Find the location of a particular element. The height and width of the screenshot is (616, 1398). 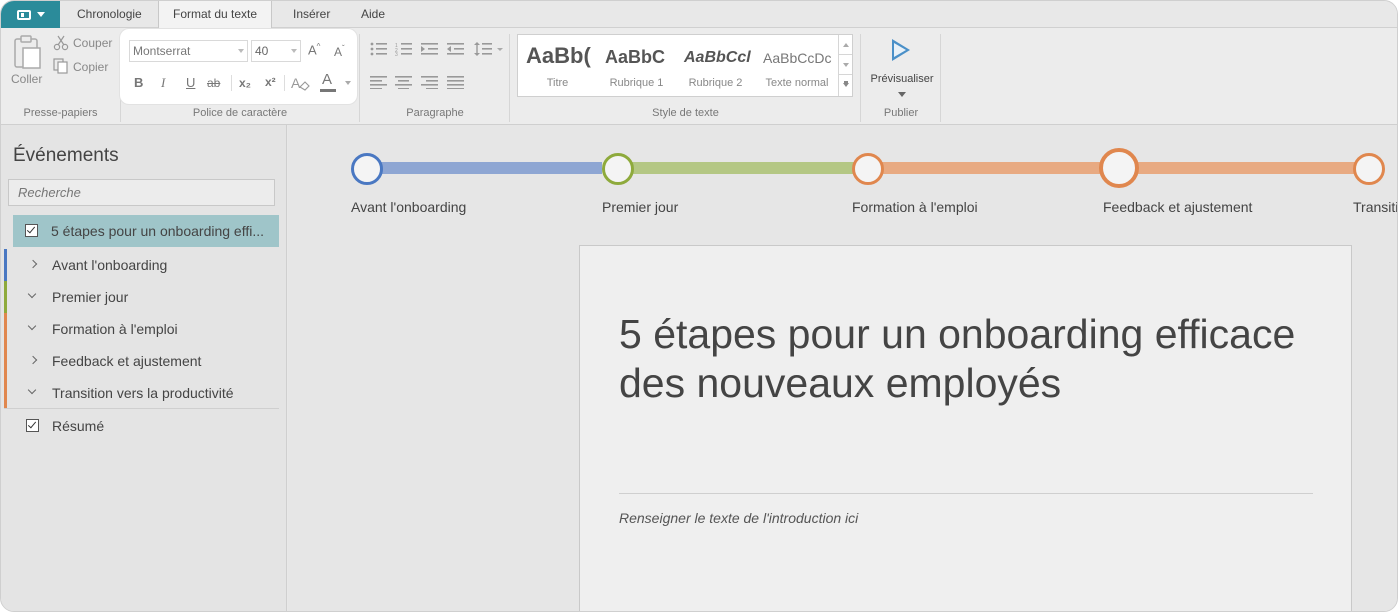

event-item-formation: Formation à l'emploi is located at coordinates (141, 329).